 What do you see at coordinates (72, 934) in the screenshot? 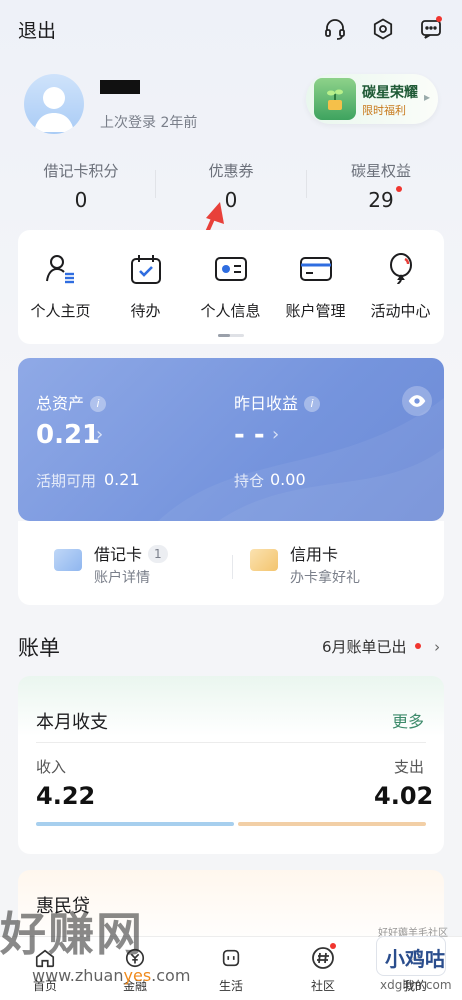
I see `watermark-logo-text: 好赚网` at bounding box center [72, 934].